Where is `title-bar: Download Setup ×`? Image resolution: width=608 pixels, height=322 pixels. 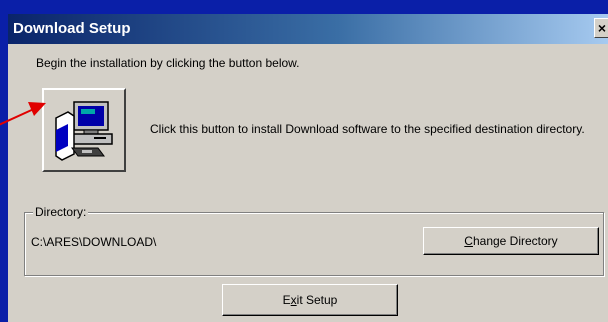 title-bar: Download Setup × is located at coordinates (308, 29).